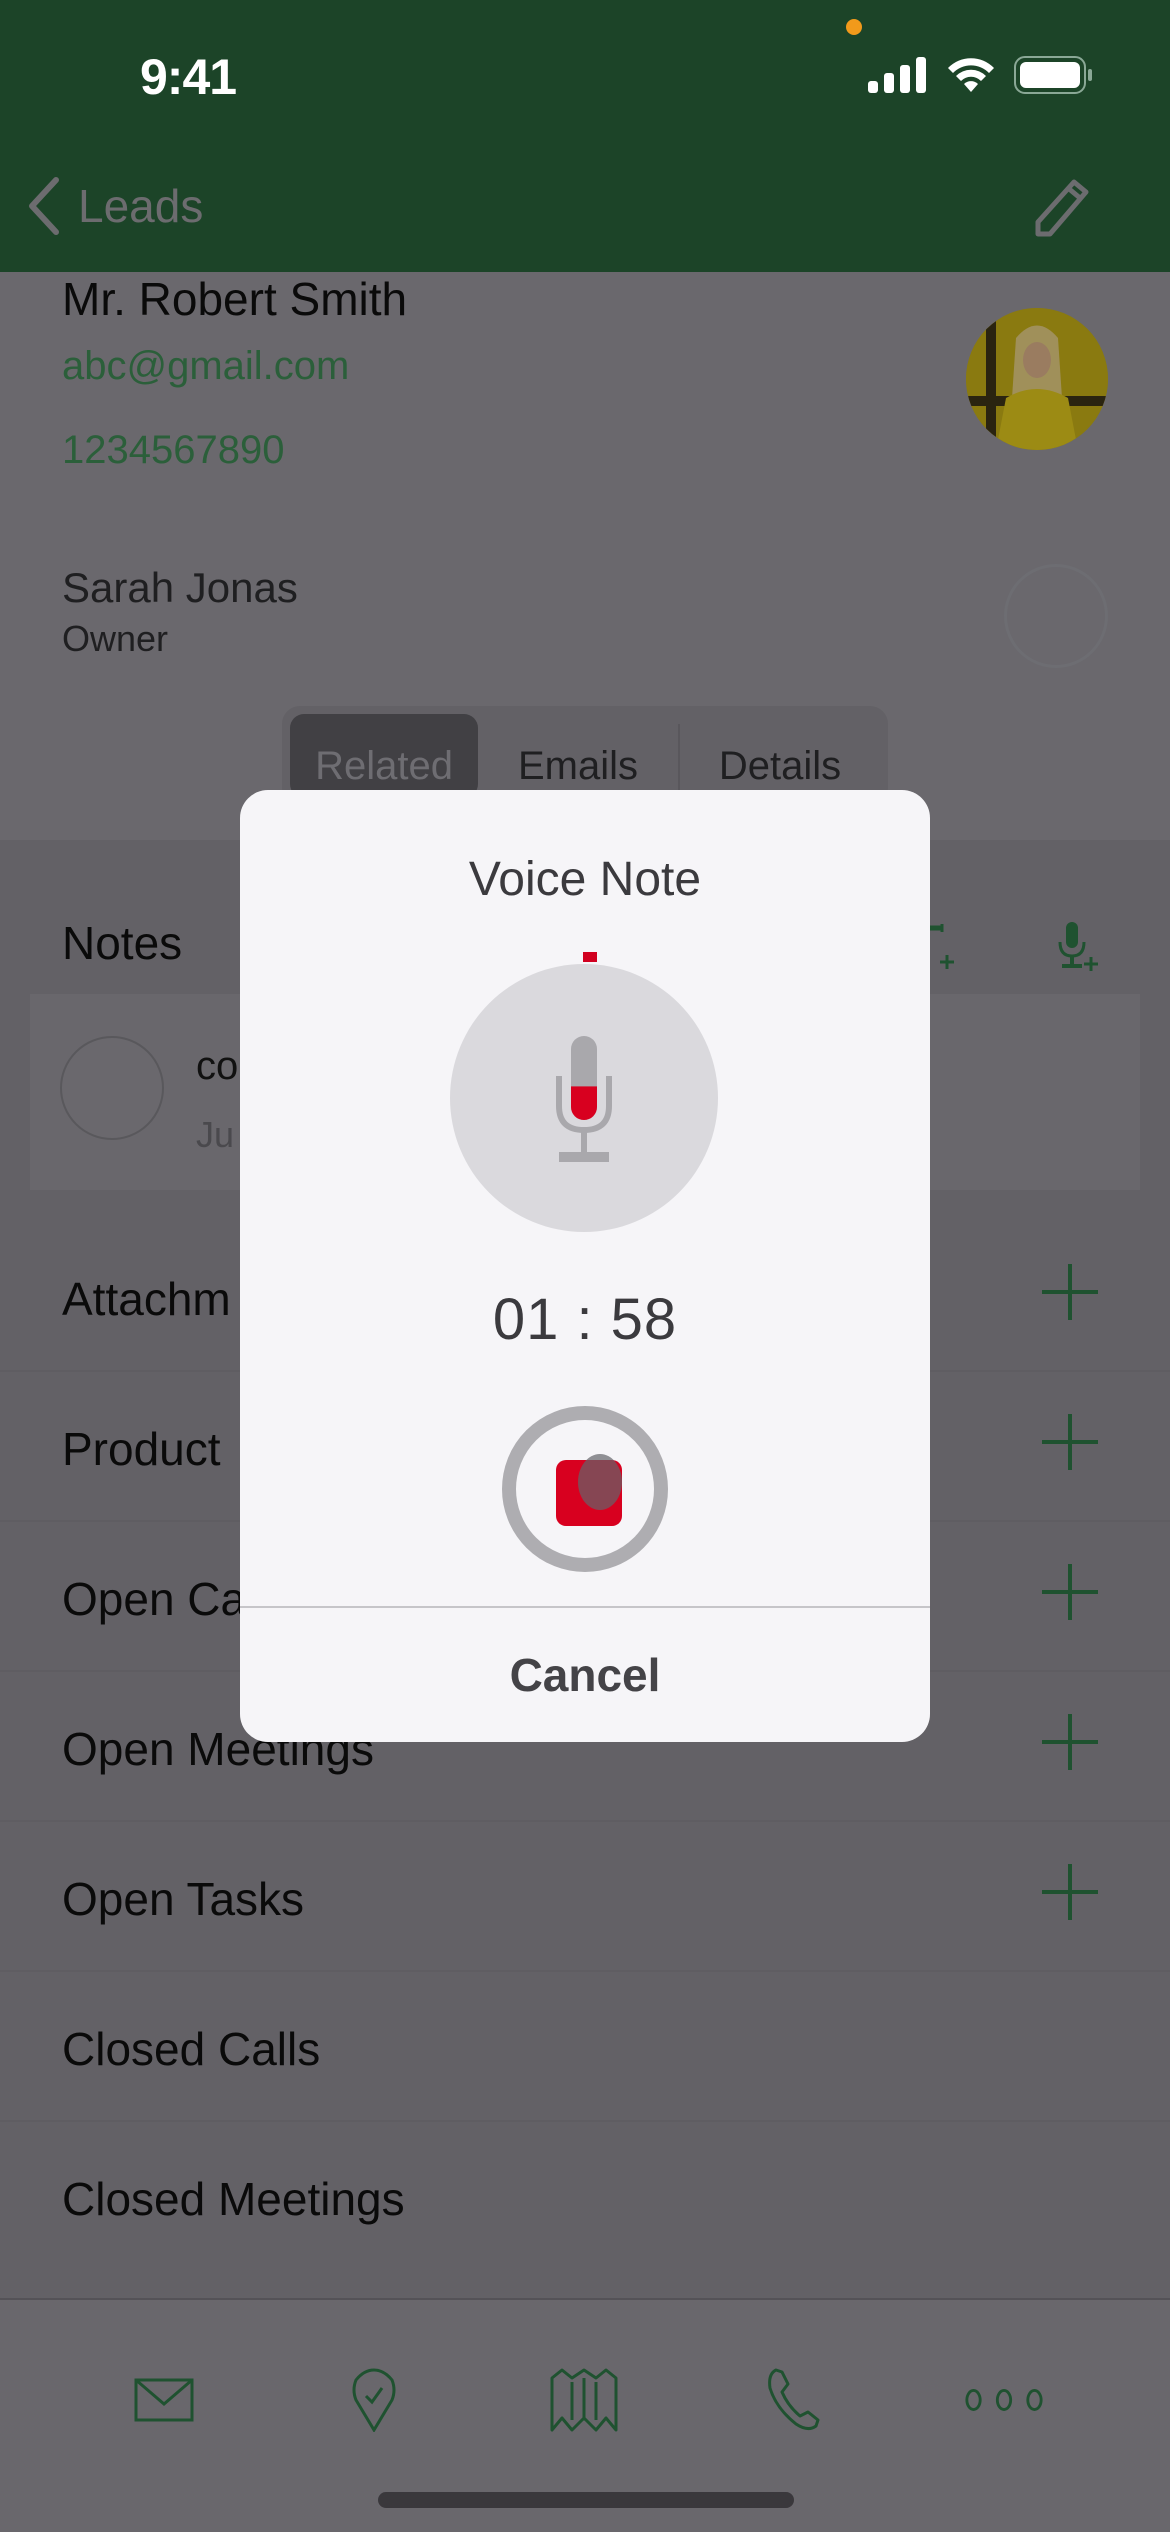 The image size is (1170, 2532). Describe the element at coordinates (112, 1088) in the screenshot. I see `note-author-avatar` at that location.